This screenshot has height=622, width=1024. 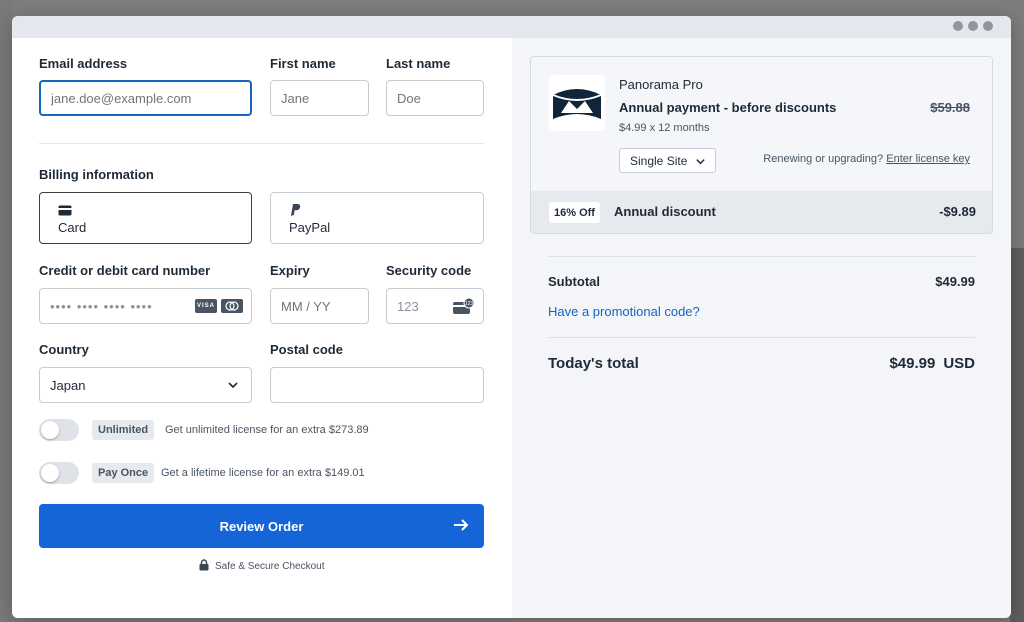 What do you see at coordinates (408, 306) in the screenshot?
I see `security-code-placeholder: 123` at bounding box center [408, 306].